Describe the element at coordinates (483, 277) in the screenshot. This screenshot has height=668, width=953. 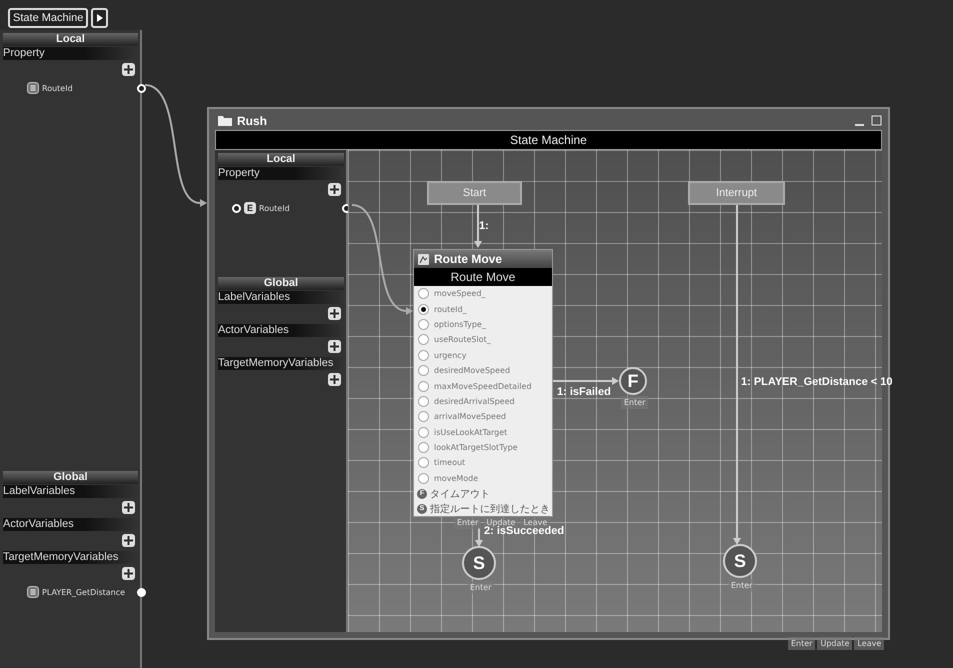
I see `node-subtitle: Route Move` at that location.